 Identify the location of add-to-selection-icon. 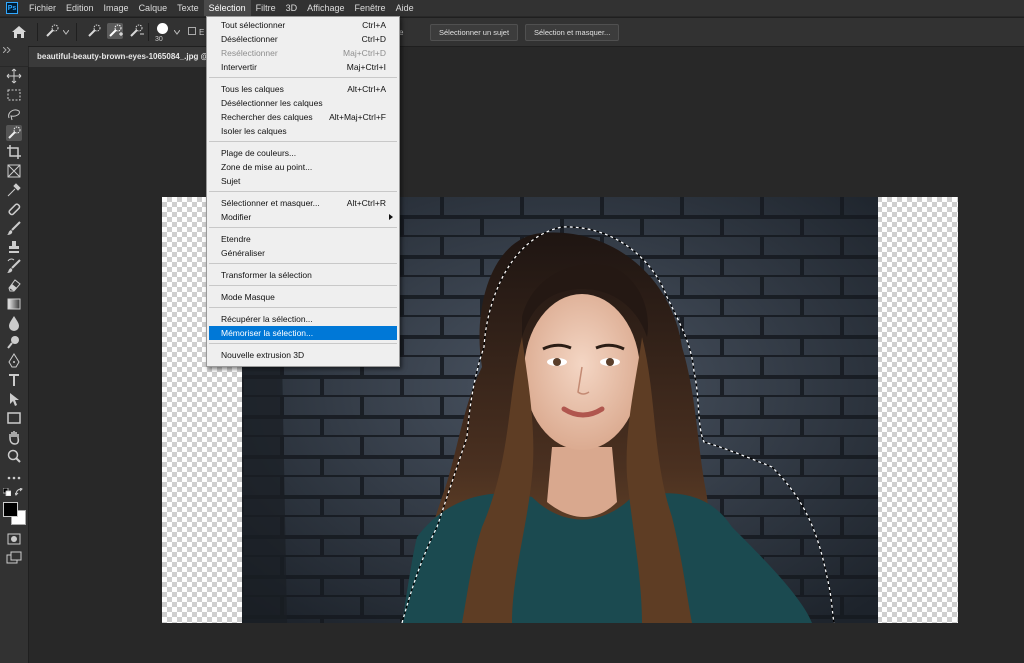
(115, 31).